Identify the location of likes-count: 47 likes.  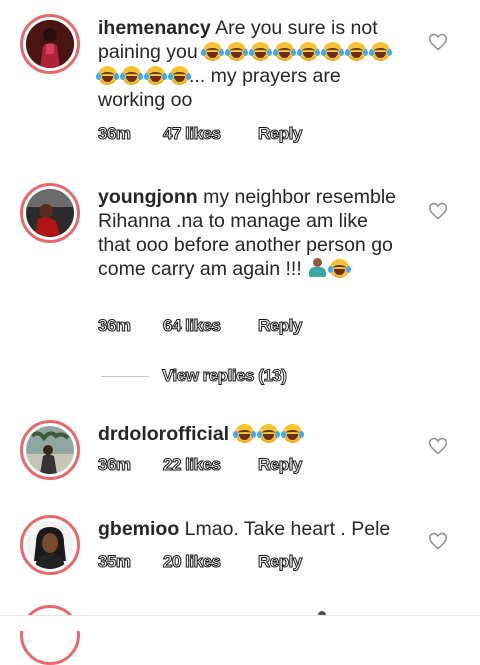
(191, 134).